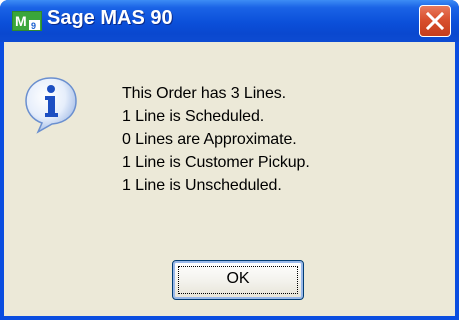 The height and width of the screenshot is (320, 459). What do you see at coordinates (21, 21) in the screenshot?
I see `svg-text: M` at bounding box center [21, 21].